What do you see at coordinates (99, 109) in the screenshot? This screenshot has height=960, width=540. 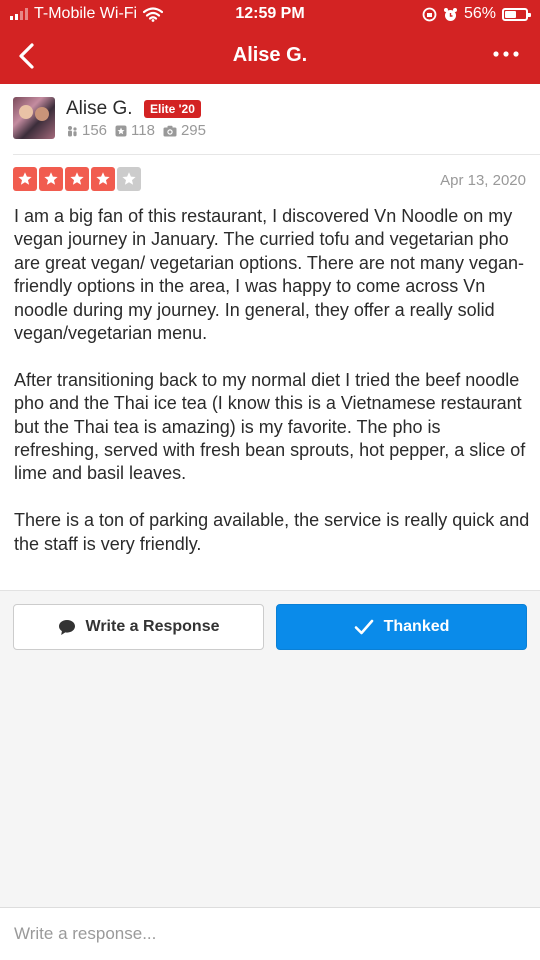 I see `reviewer-name: Alise G.` at bounding box center [99, 109].